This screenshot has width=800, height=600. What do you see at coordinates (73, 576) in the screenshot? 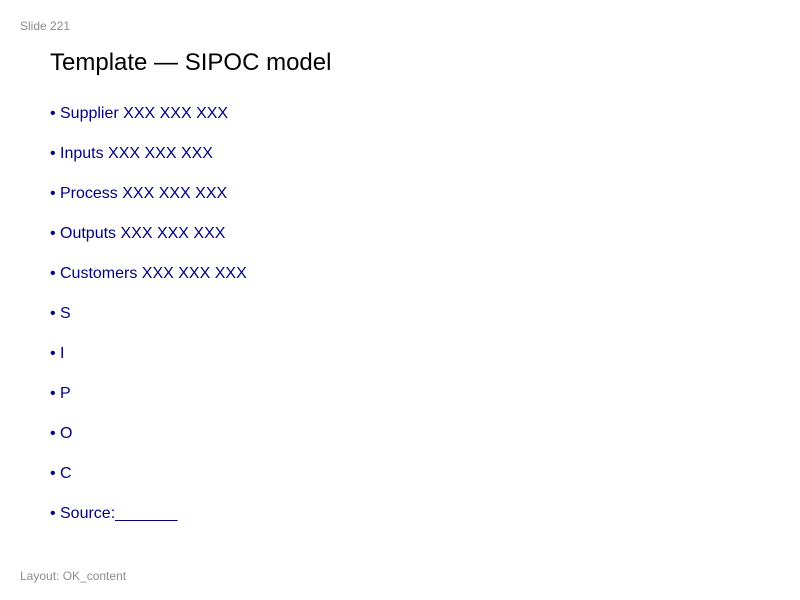
I see `layout-label: Layout: OK_content` at bounding box center [73, 576].